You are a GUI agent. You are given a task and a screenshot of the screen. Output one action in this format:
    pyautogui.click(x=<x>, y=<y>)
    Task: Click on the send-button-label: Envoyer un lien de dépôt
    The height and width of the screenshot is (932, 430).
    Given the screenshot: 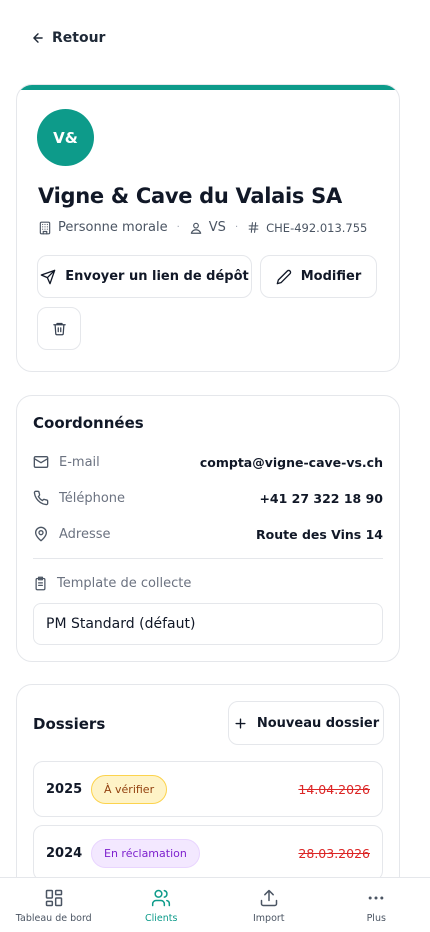 What is the action you would take?
    pyautogui.click(x=157, y=276)
    